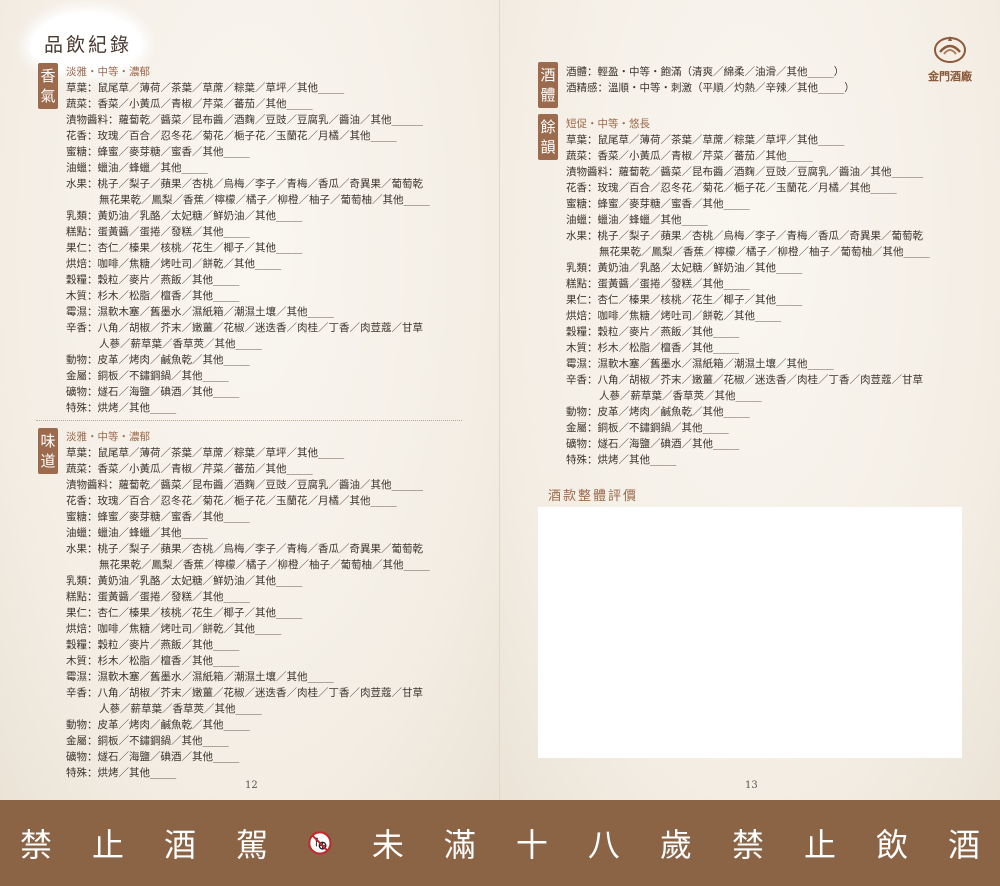 Image resolution: width=1000 pixels, height=886 pixels. I want to click on item-label: 特殊：, so click(82, 773).